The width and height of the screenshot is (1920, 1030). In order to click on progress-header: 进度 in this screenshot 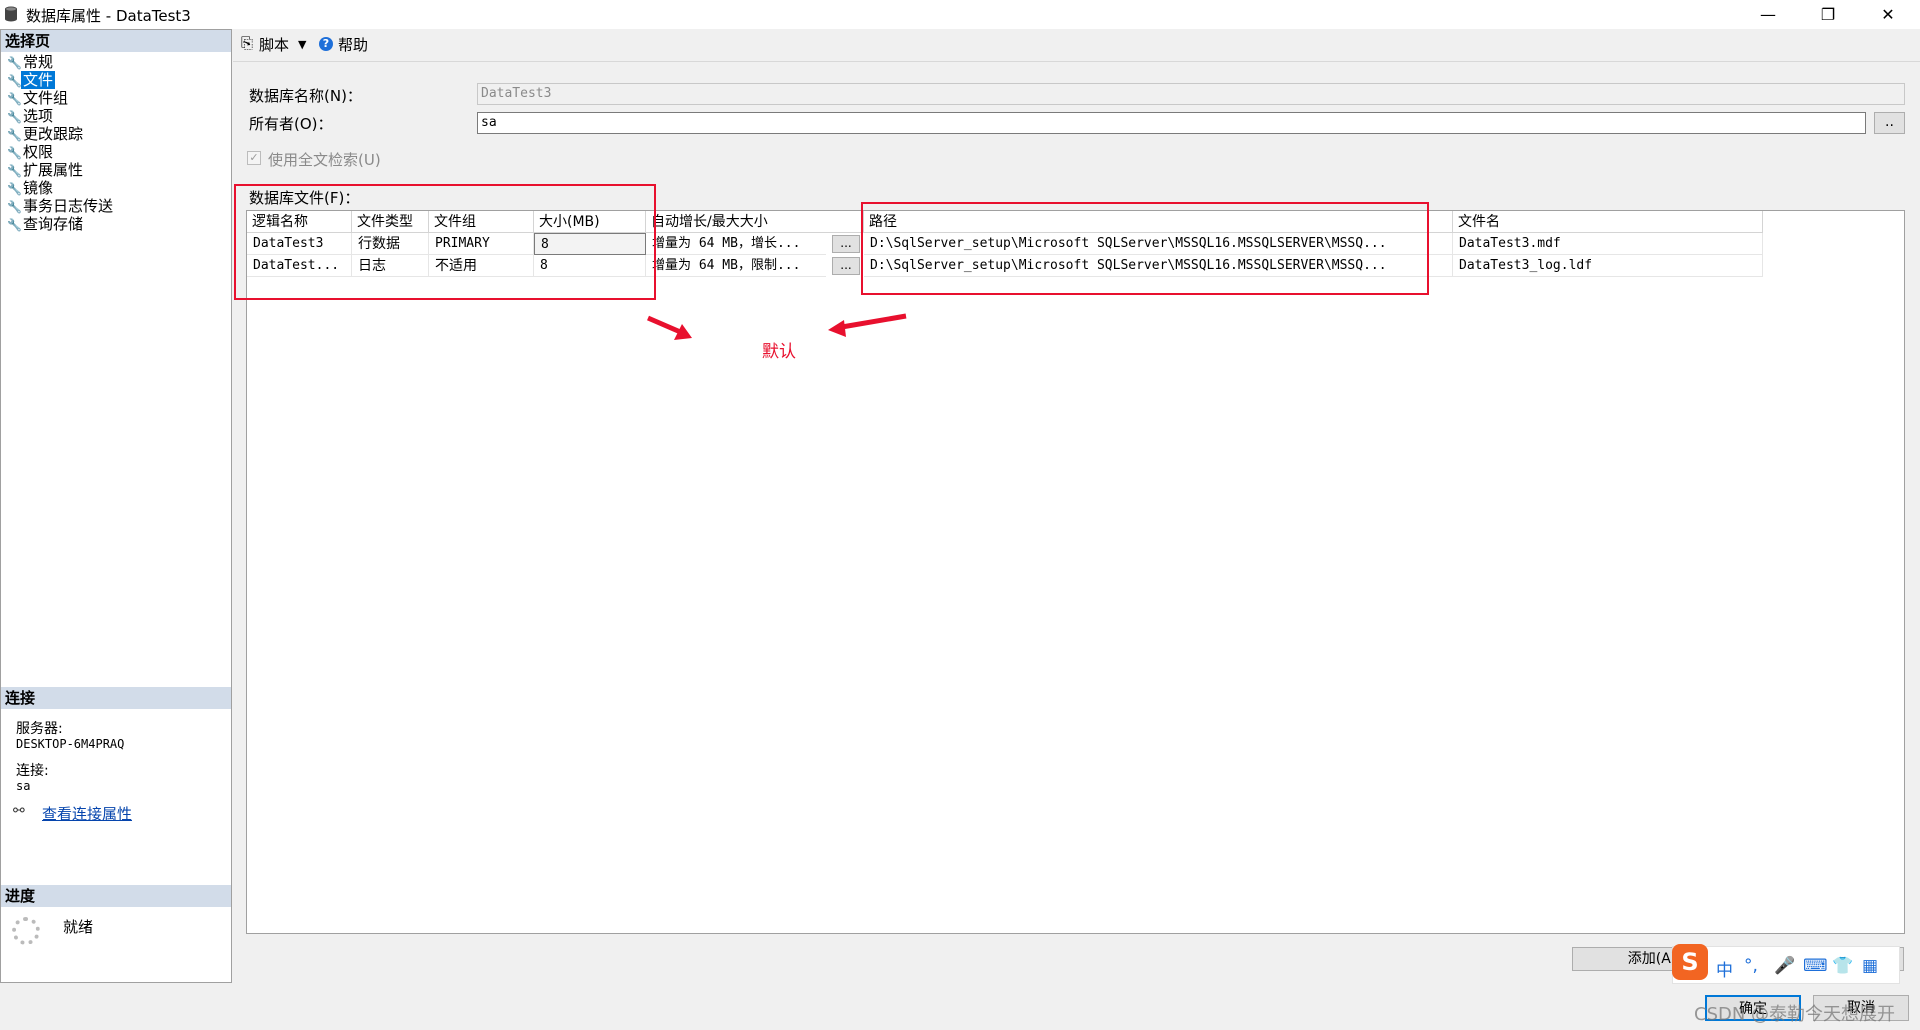, I will do `click(116, 896)`.